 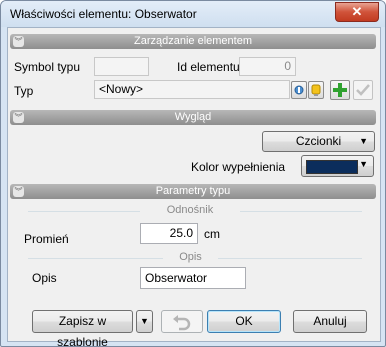 I want to click on type-edit-icon, so click(x=316, y=90).